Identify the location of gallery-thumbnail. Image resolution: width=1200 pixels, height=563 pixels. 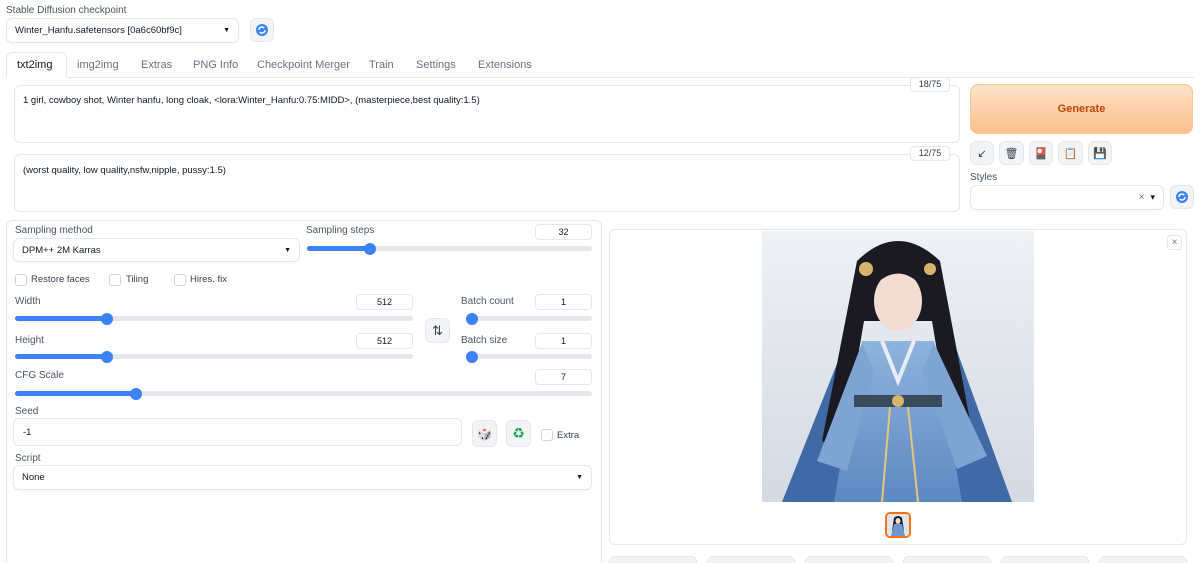
(898, 525).